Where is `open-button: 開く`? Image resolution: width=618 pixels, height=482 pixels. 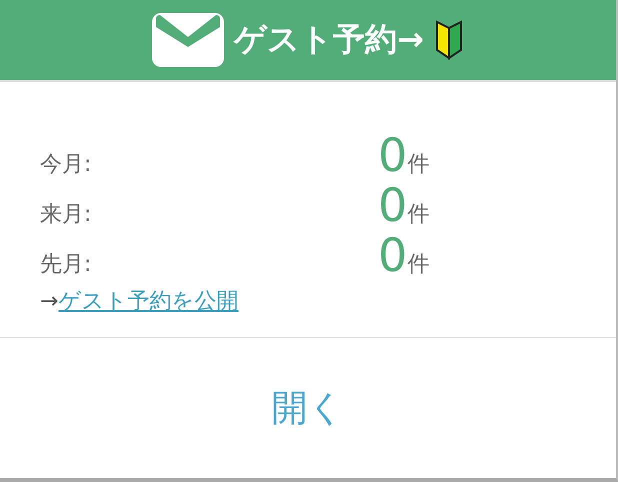 open-button: 開く is located at coordinates (308, 408).